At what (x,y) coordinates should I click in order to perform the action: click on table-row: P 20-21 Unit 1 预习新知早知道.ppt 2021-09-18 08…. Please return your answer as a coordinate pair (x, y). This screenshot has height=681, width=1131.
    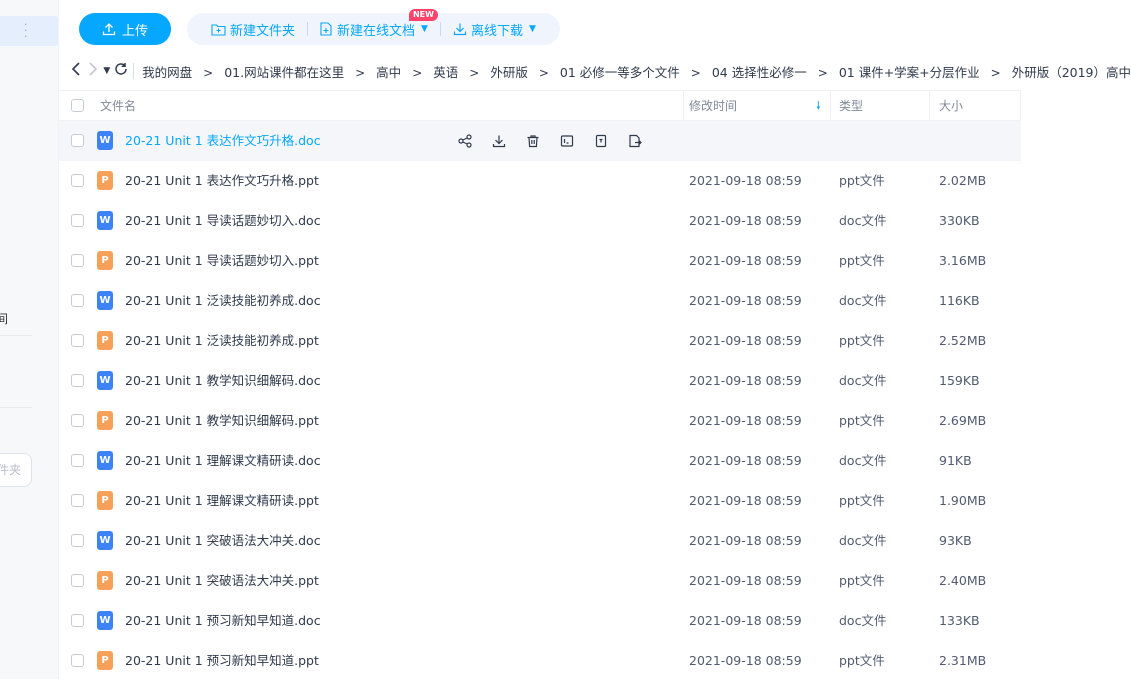
    Looking at the image, I should click on (595, 661).